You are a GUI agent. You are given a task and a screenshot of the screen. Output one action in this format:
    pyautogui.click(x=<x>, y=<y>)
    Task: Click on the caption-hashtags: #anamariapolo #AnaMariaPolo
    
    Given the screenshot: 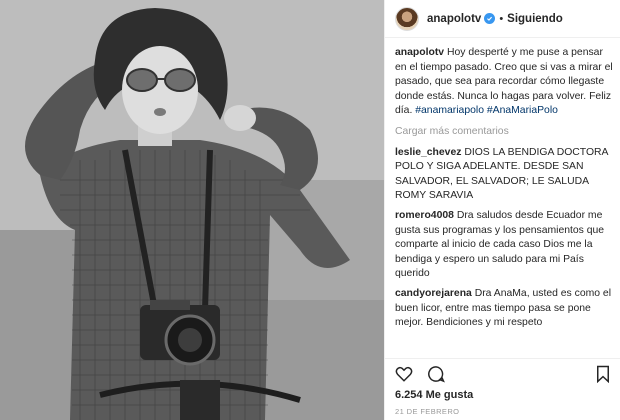 What is the action you would take?
    pyautogui.click(x=486, y=110)
    